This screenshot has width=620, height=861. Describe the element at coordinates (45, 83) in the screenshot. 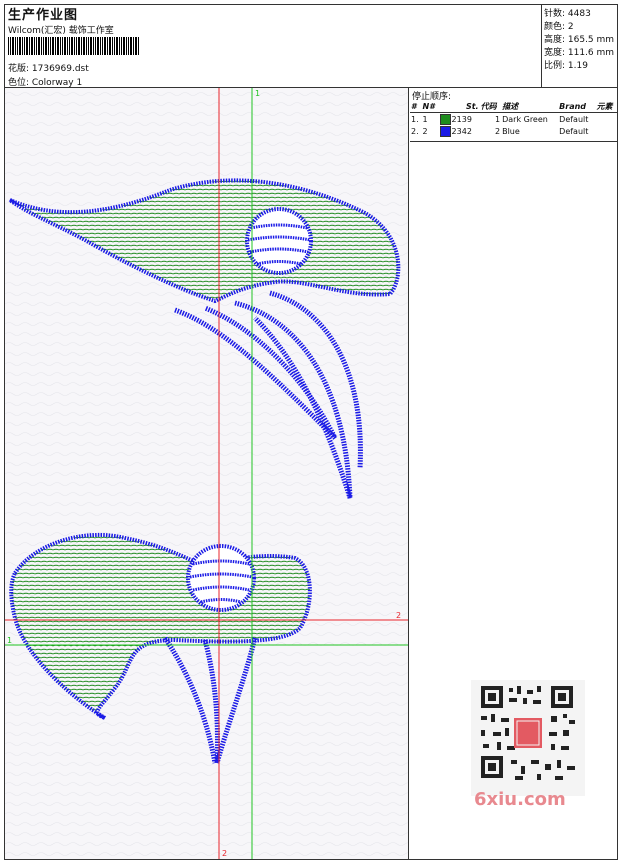

I see `colorway-label: 色位: Colorway 1` at that location.